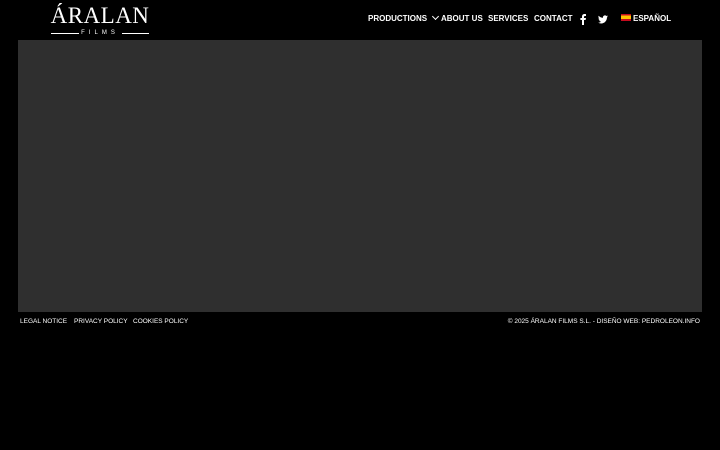  I want to click on logo-wordmark: ÁRALAN, so click(100, 15).